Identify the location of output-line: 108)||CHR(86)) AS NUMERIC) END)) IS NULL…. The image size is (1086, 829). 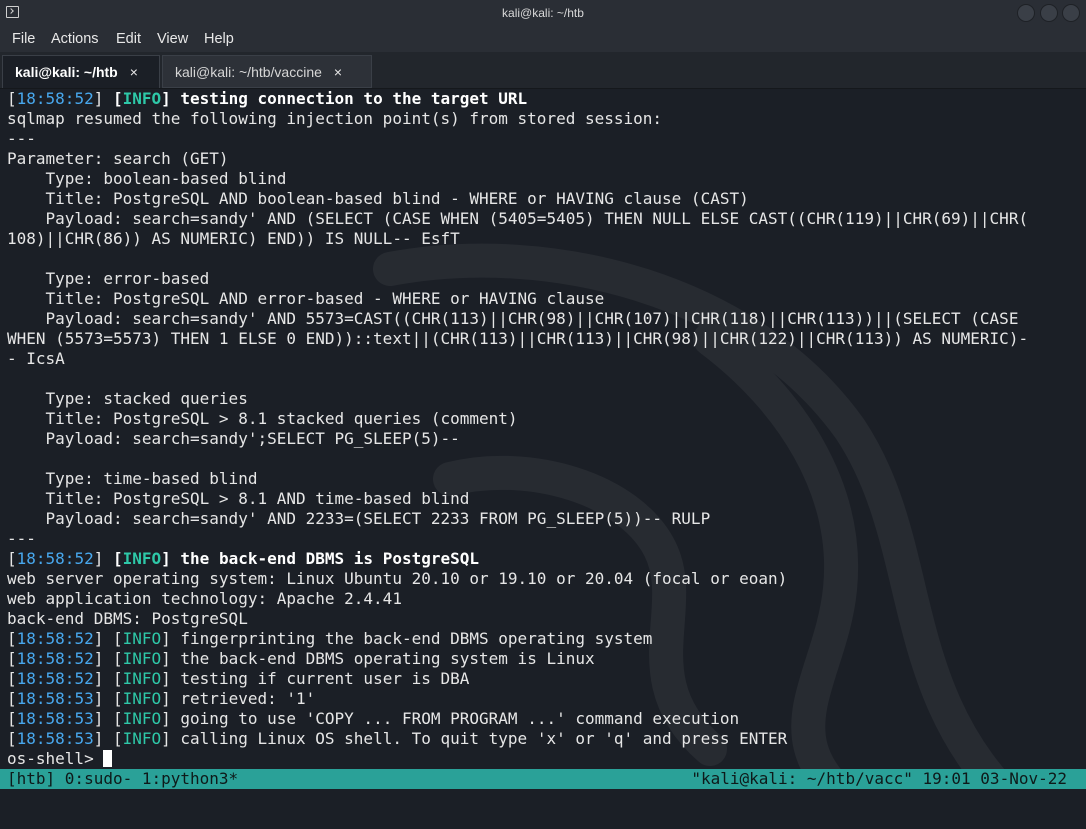
(233, 238).